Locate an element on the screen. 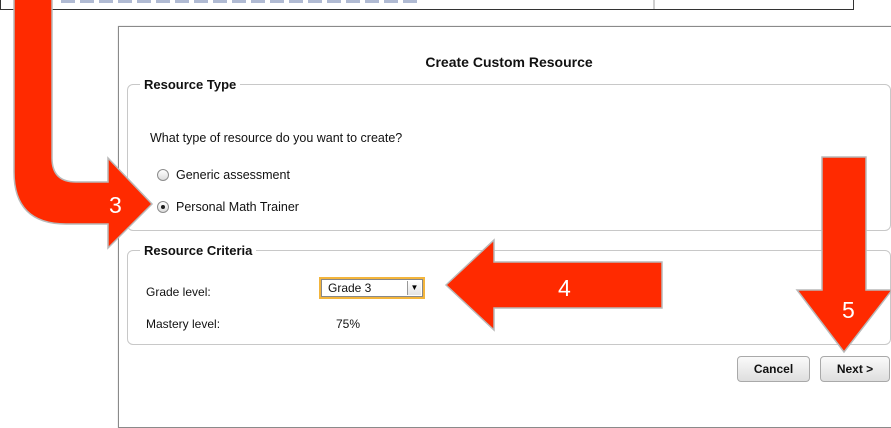  next-button: Next > is located at coordinates (855, 369).